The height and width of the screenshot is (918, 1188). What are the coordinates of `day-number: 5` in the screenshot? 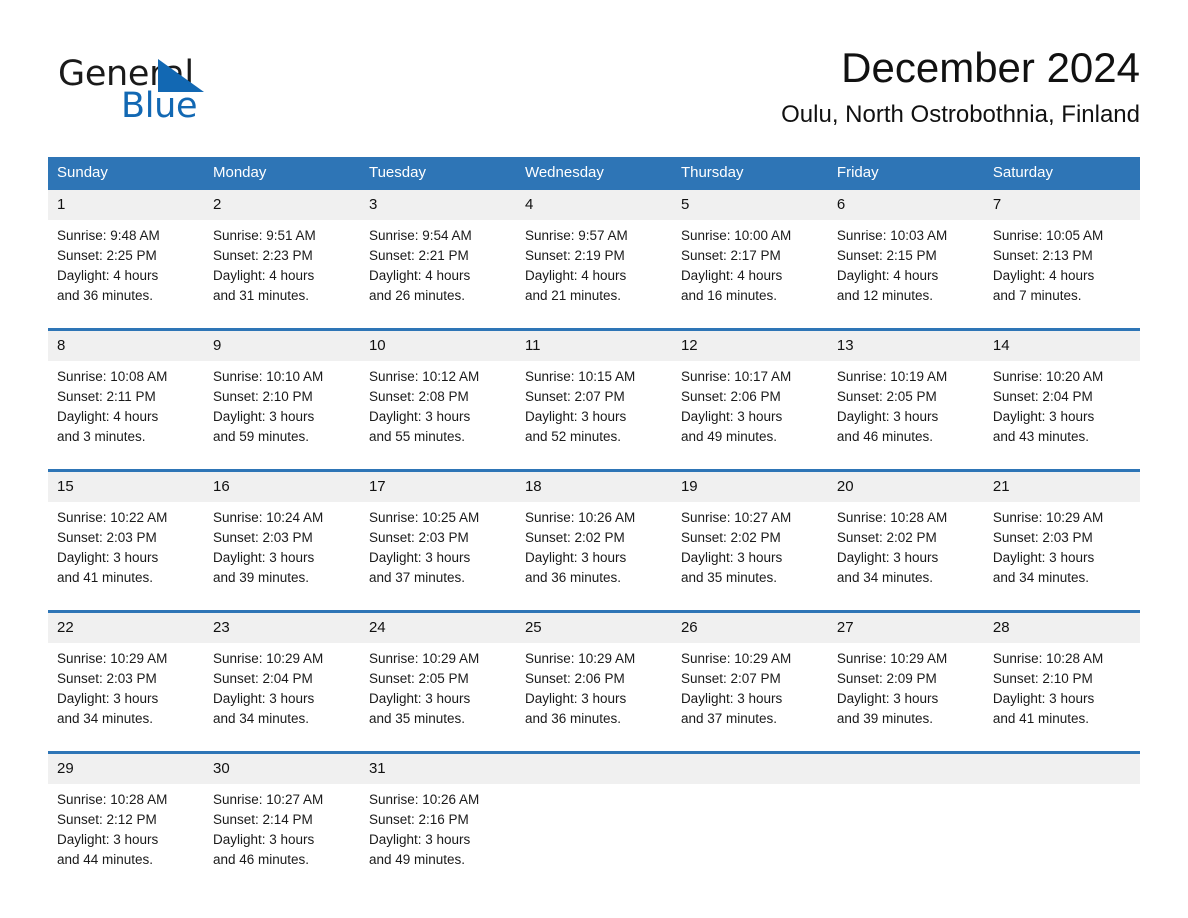 It's located at (749, 205).